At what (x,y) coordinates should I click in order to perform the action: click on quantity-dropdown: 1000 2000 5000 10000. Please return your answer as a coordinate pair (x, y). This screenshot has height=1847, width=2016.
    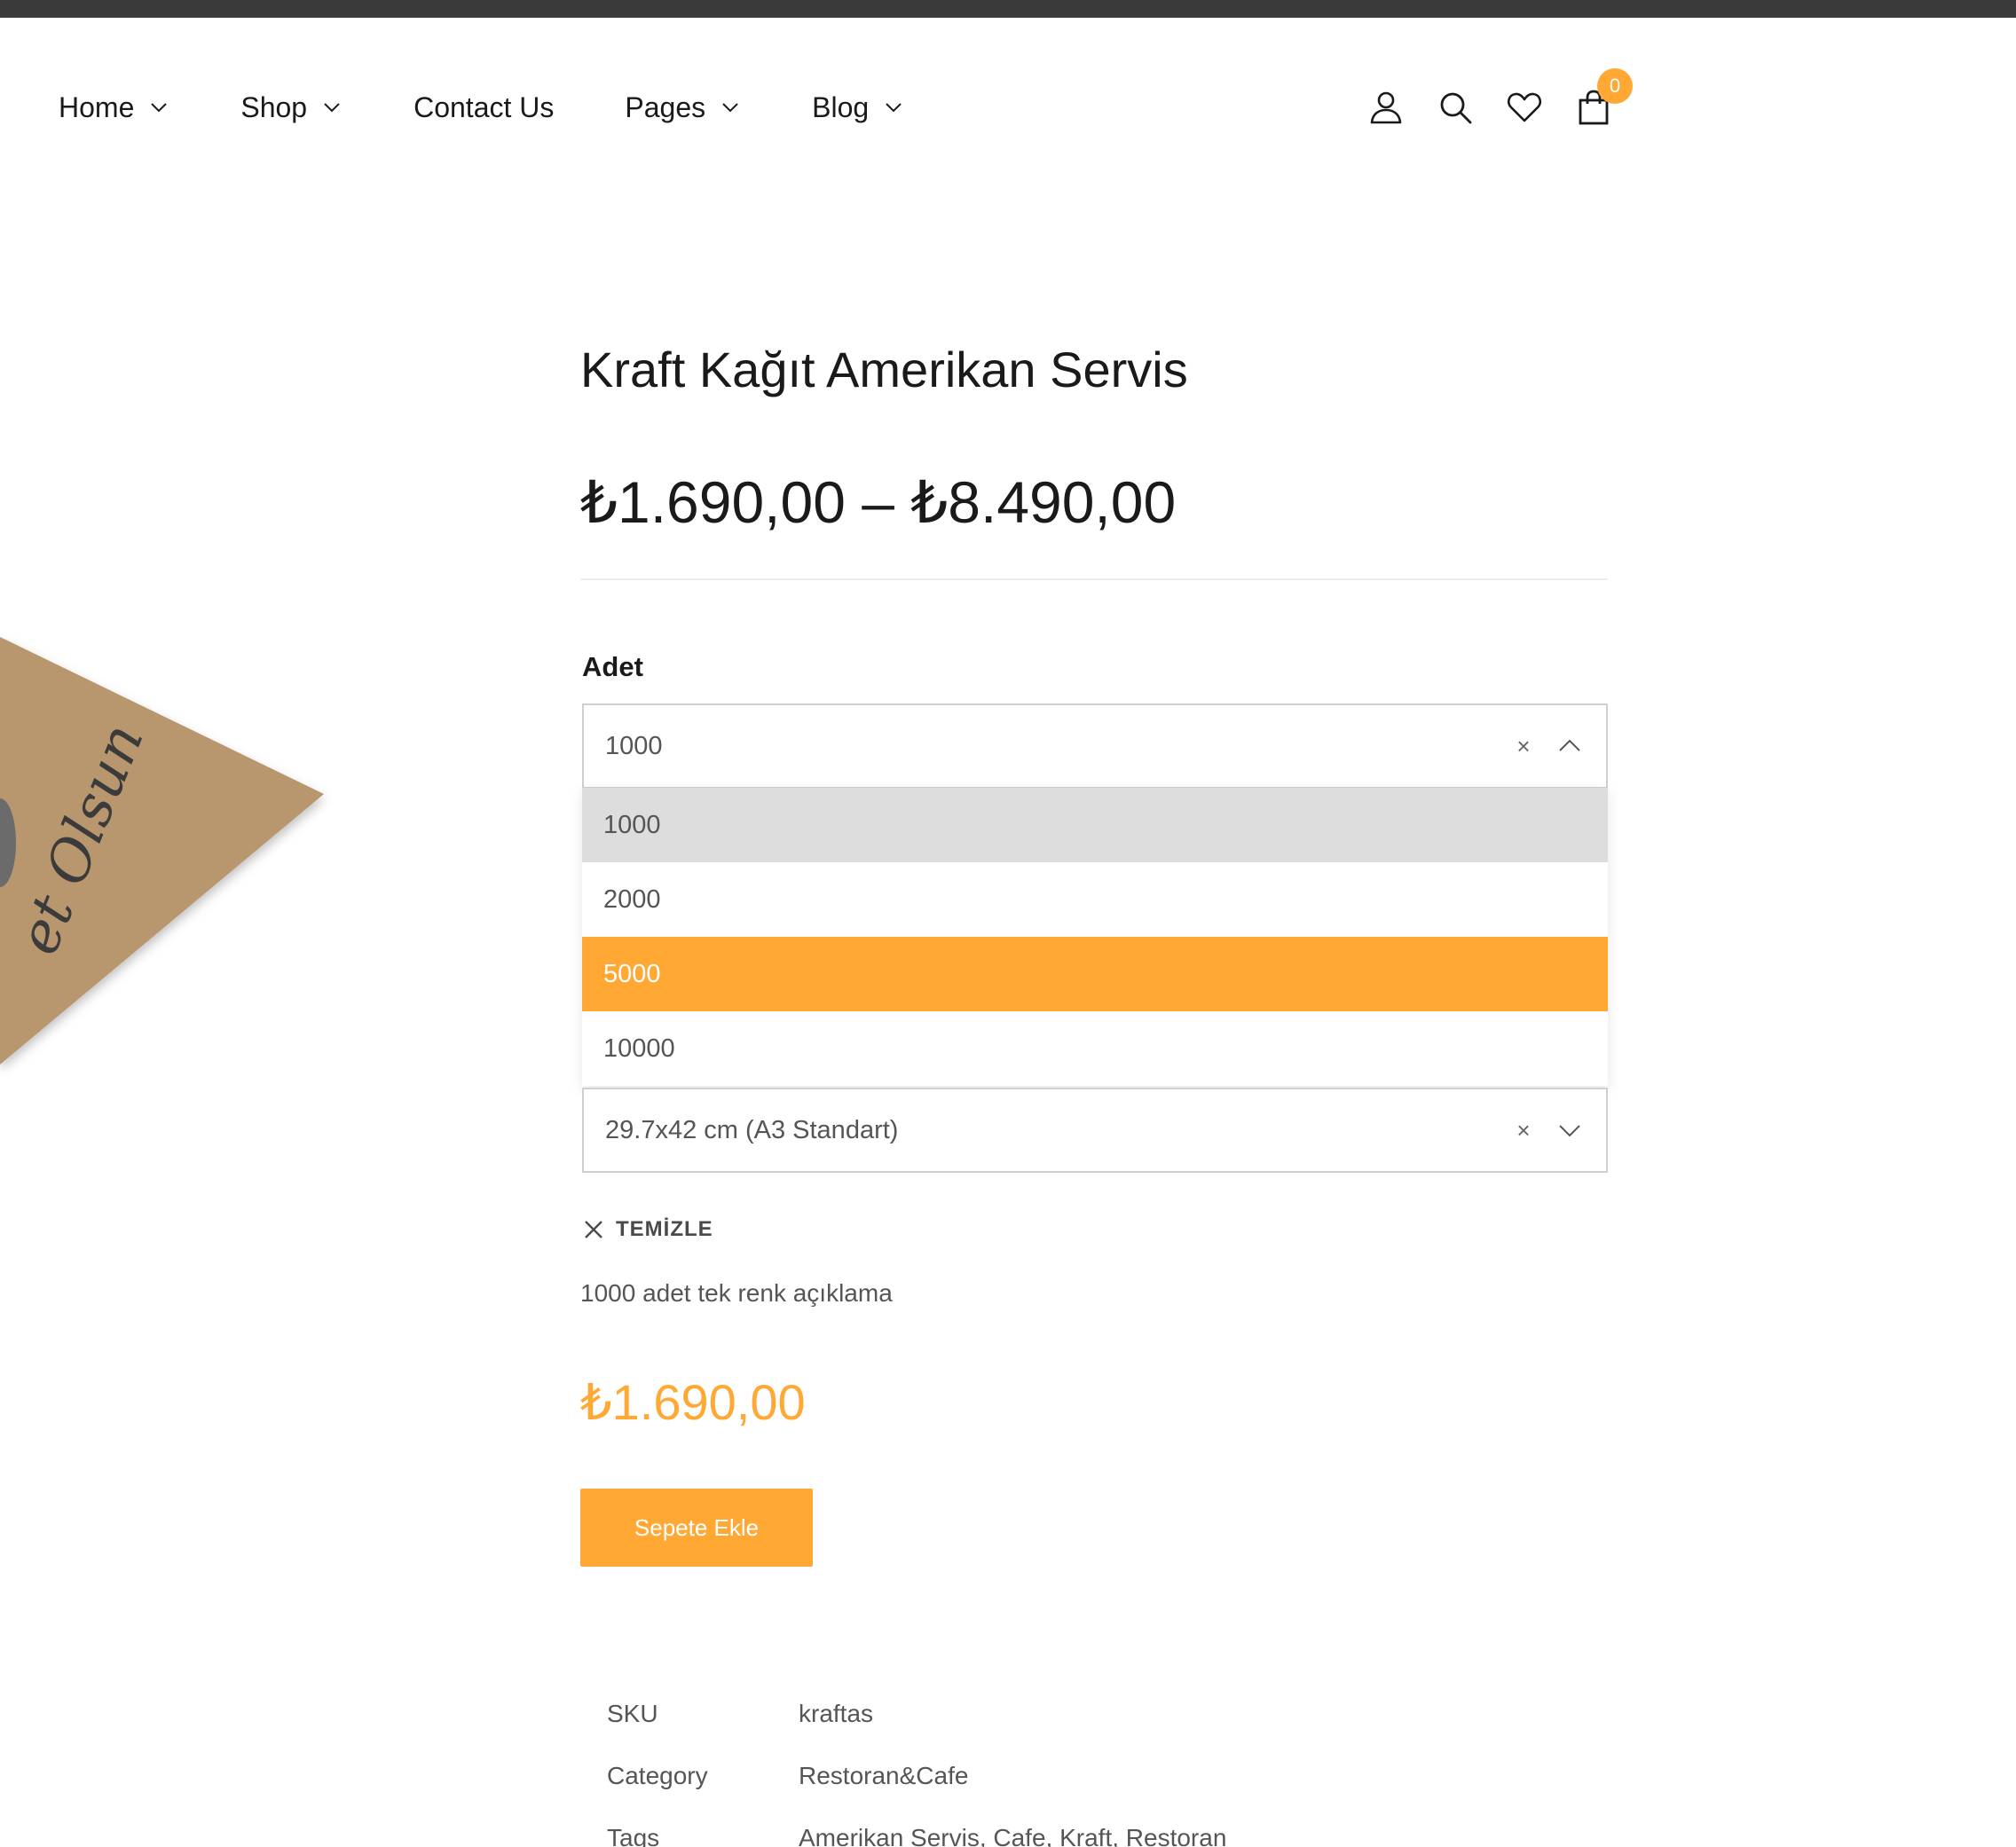
    Looking at the image, I should click on (1095, 937).